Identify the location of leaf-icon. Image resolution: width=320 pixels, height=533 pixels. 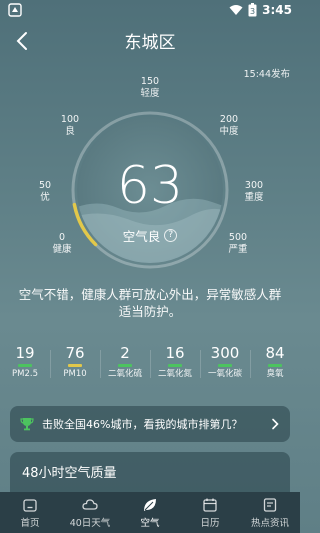
(150, 504).